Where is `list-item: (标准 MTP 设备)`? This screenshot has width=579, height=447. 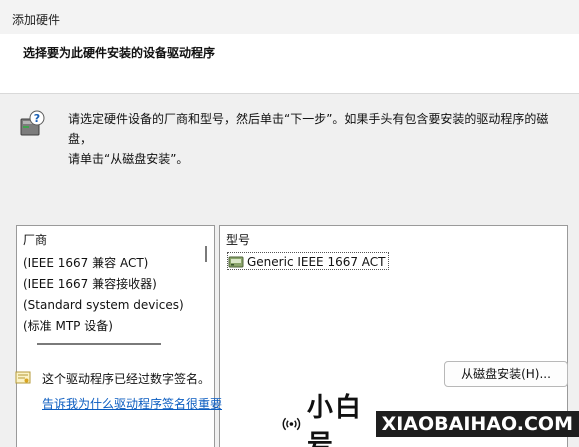 list-item: (标准 MTP 设备) is located at coordinates (113, 326).